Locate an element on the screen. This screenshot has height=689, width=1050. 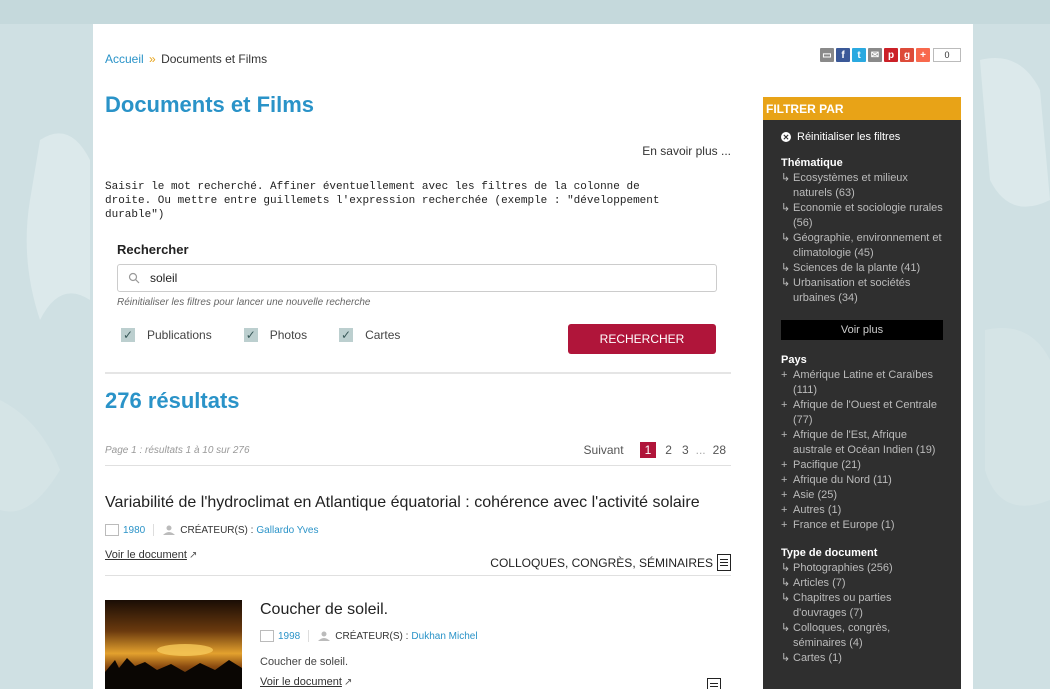
facebook-icon: f is located at coordinates (843, 55).